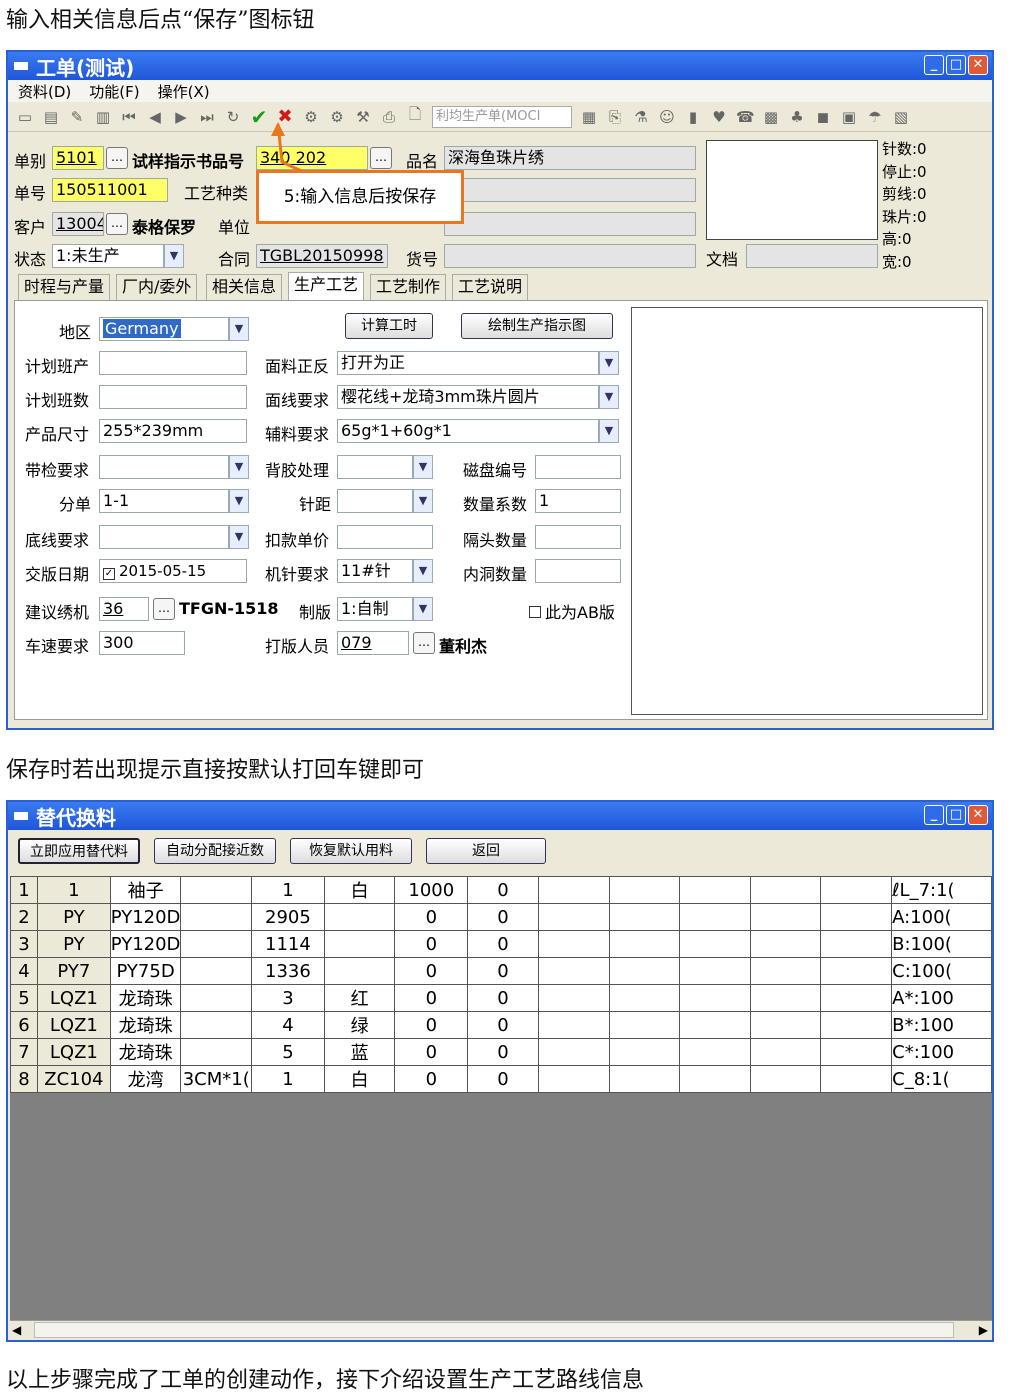 This screenshot has width=1024, height=1394. What do you see at coordinates (259, 117) in the screenshot?
I see `save-icon: ✔` at bounding box center [259, 117].